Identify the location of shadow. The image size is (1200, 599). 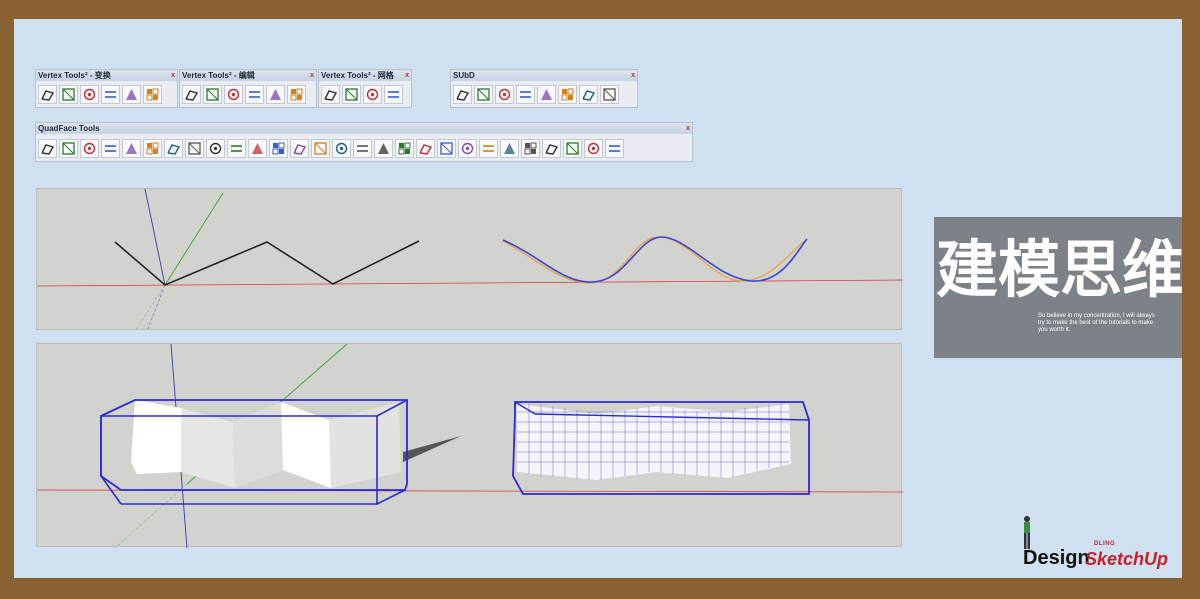
(432, 449).